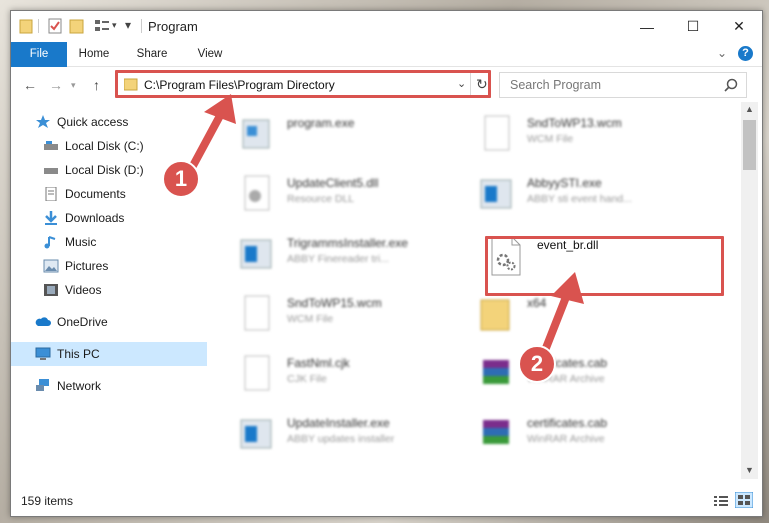 The image size is (769, 523). Describe the element at coordinates (537, 364) in the screenshot. I see `callout-badge-2: 2` at that location.